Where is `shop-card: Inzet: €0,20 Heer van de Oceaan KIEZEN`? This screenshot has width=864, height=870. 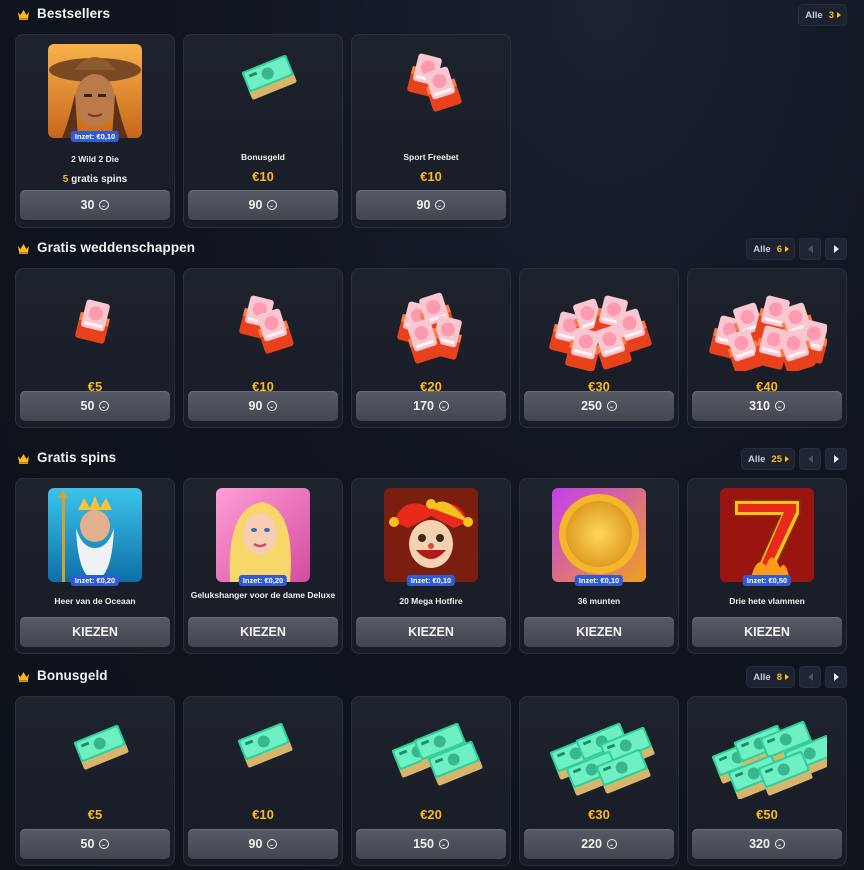
shop-card: Inzet: €0,20 Heer van de Oceaan KIEZEN is located at coordinates (95, 566).